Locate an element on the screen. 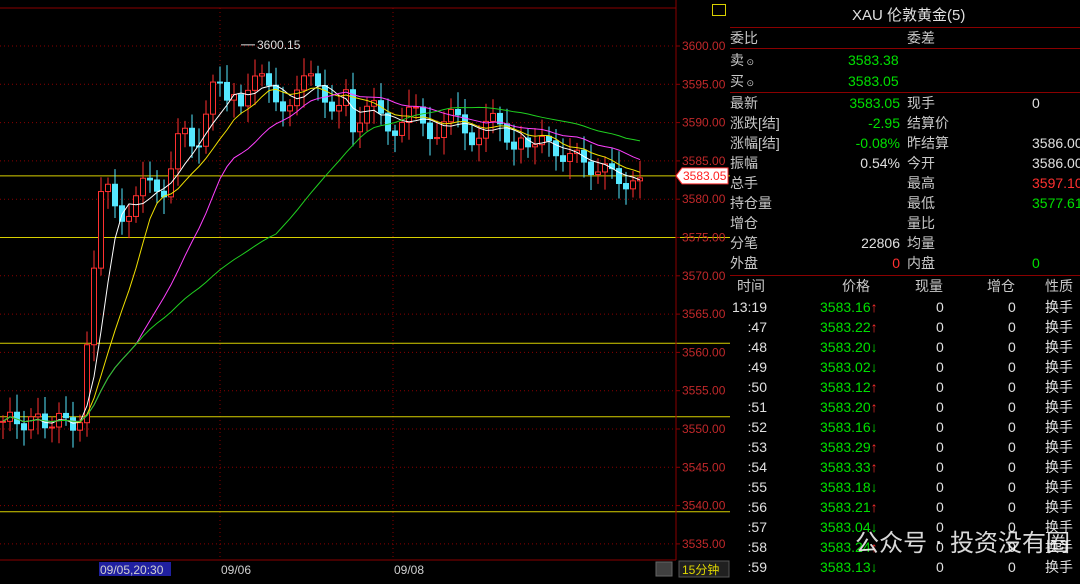 Image resolution: width=1080 pixels, height=584 pixels. quote-label: 内盘 is located at coordinates (921, 263).